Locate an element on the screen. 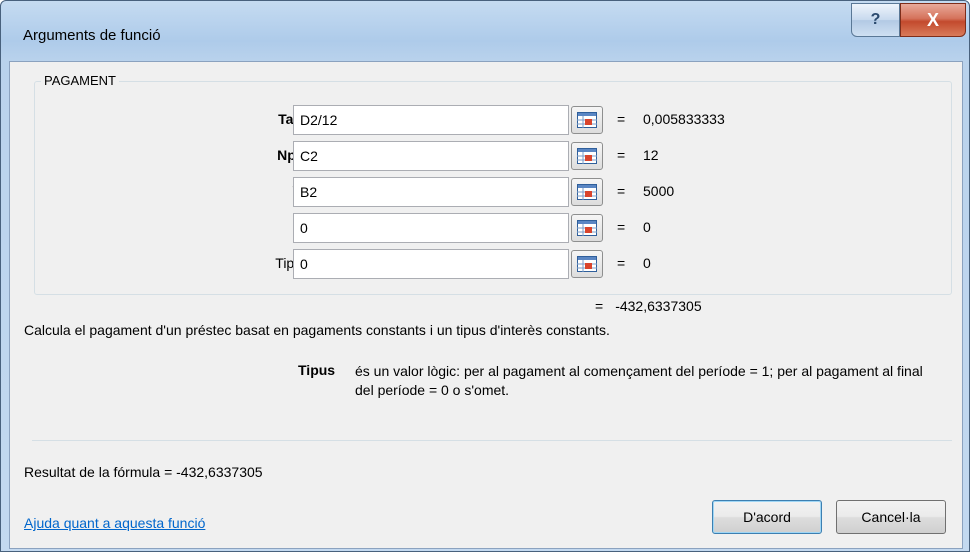 Image resolution: width=970 pixels, height=552 pixels. close-button: X is located at coordinates (933, 20).